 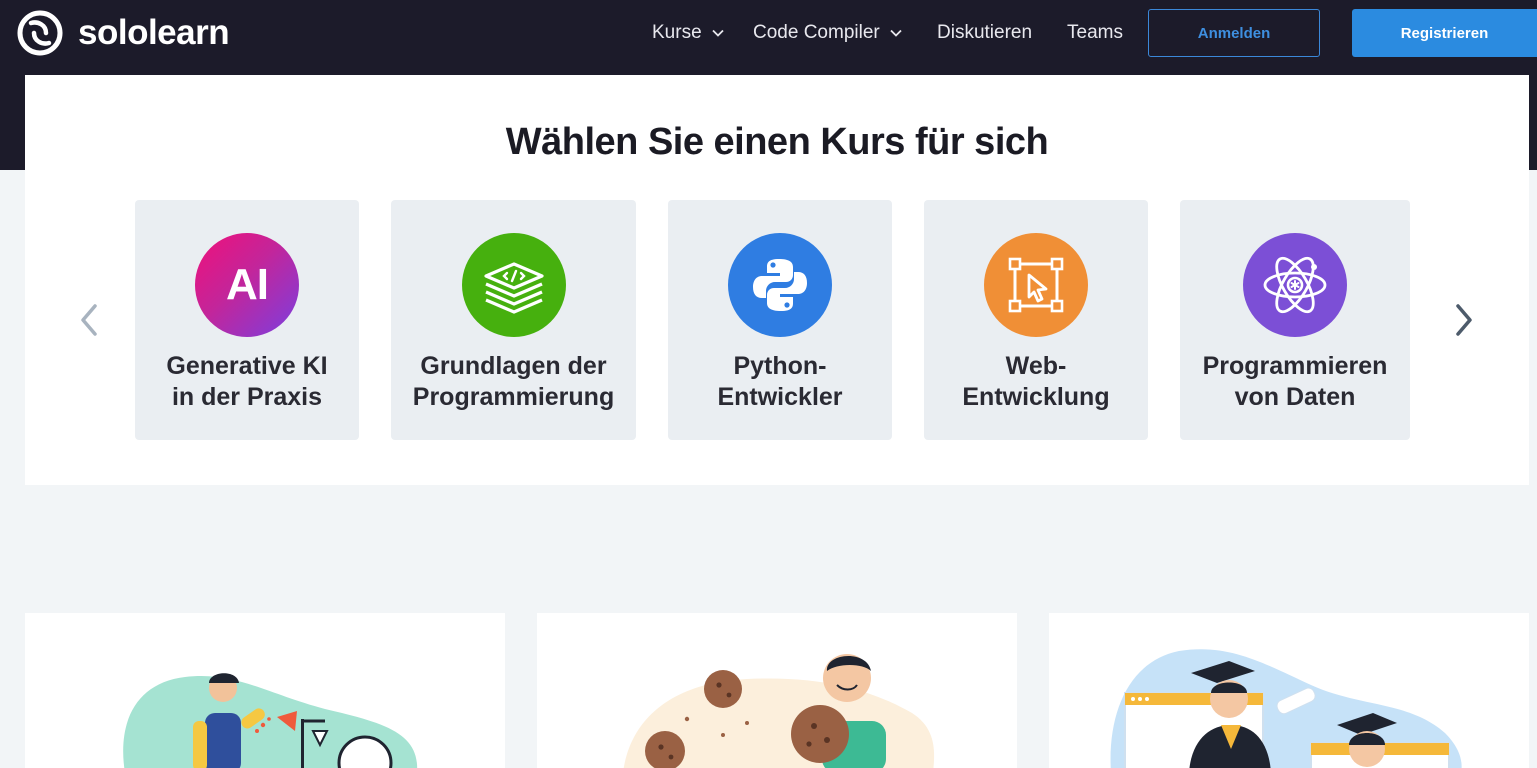 I want to click on carousel-prev-arrow-icon, so click(x=89, y=320).